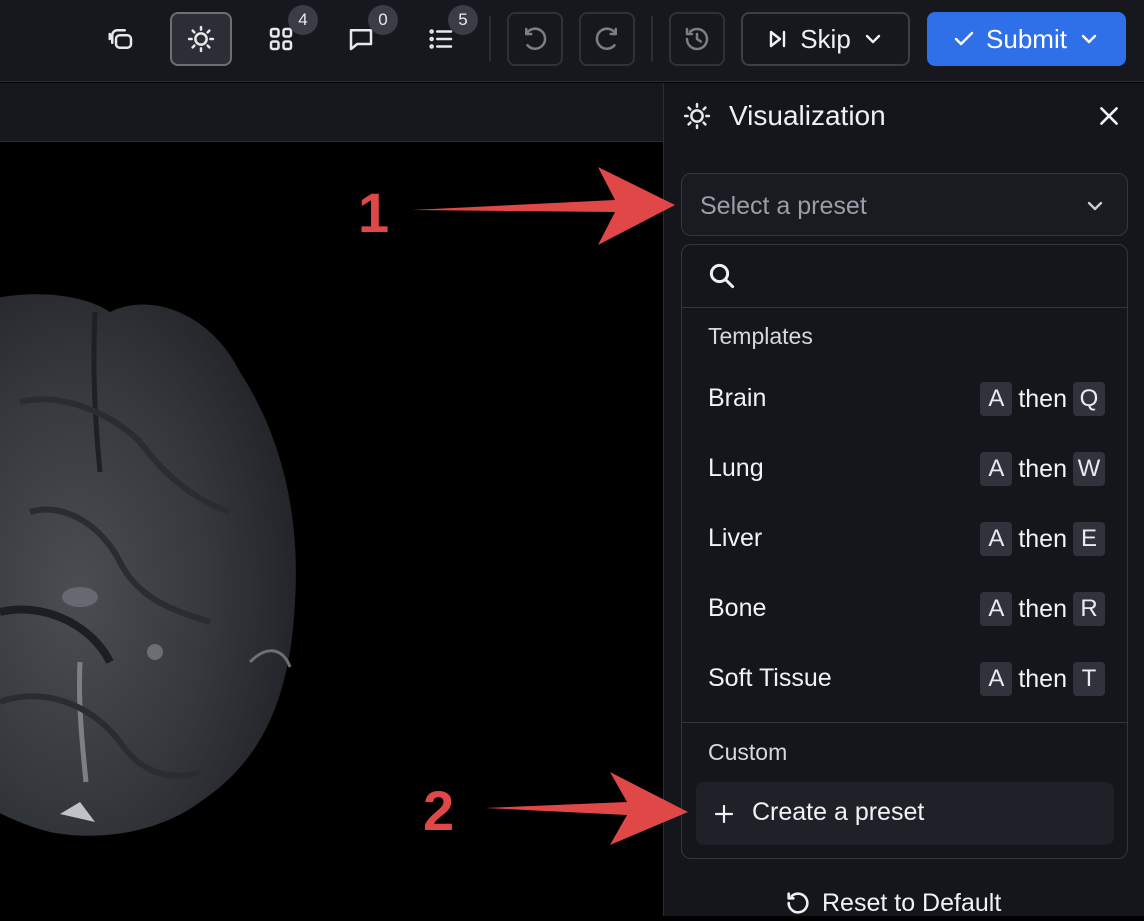 The width and height of the screenshot is (1144, 921). I want to click on create-preset-label: Create a preset, so click(838, 812).